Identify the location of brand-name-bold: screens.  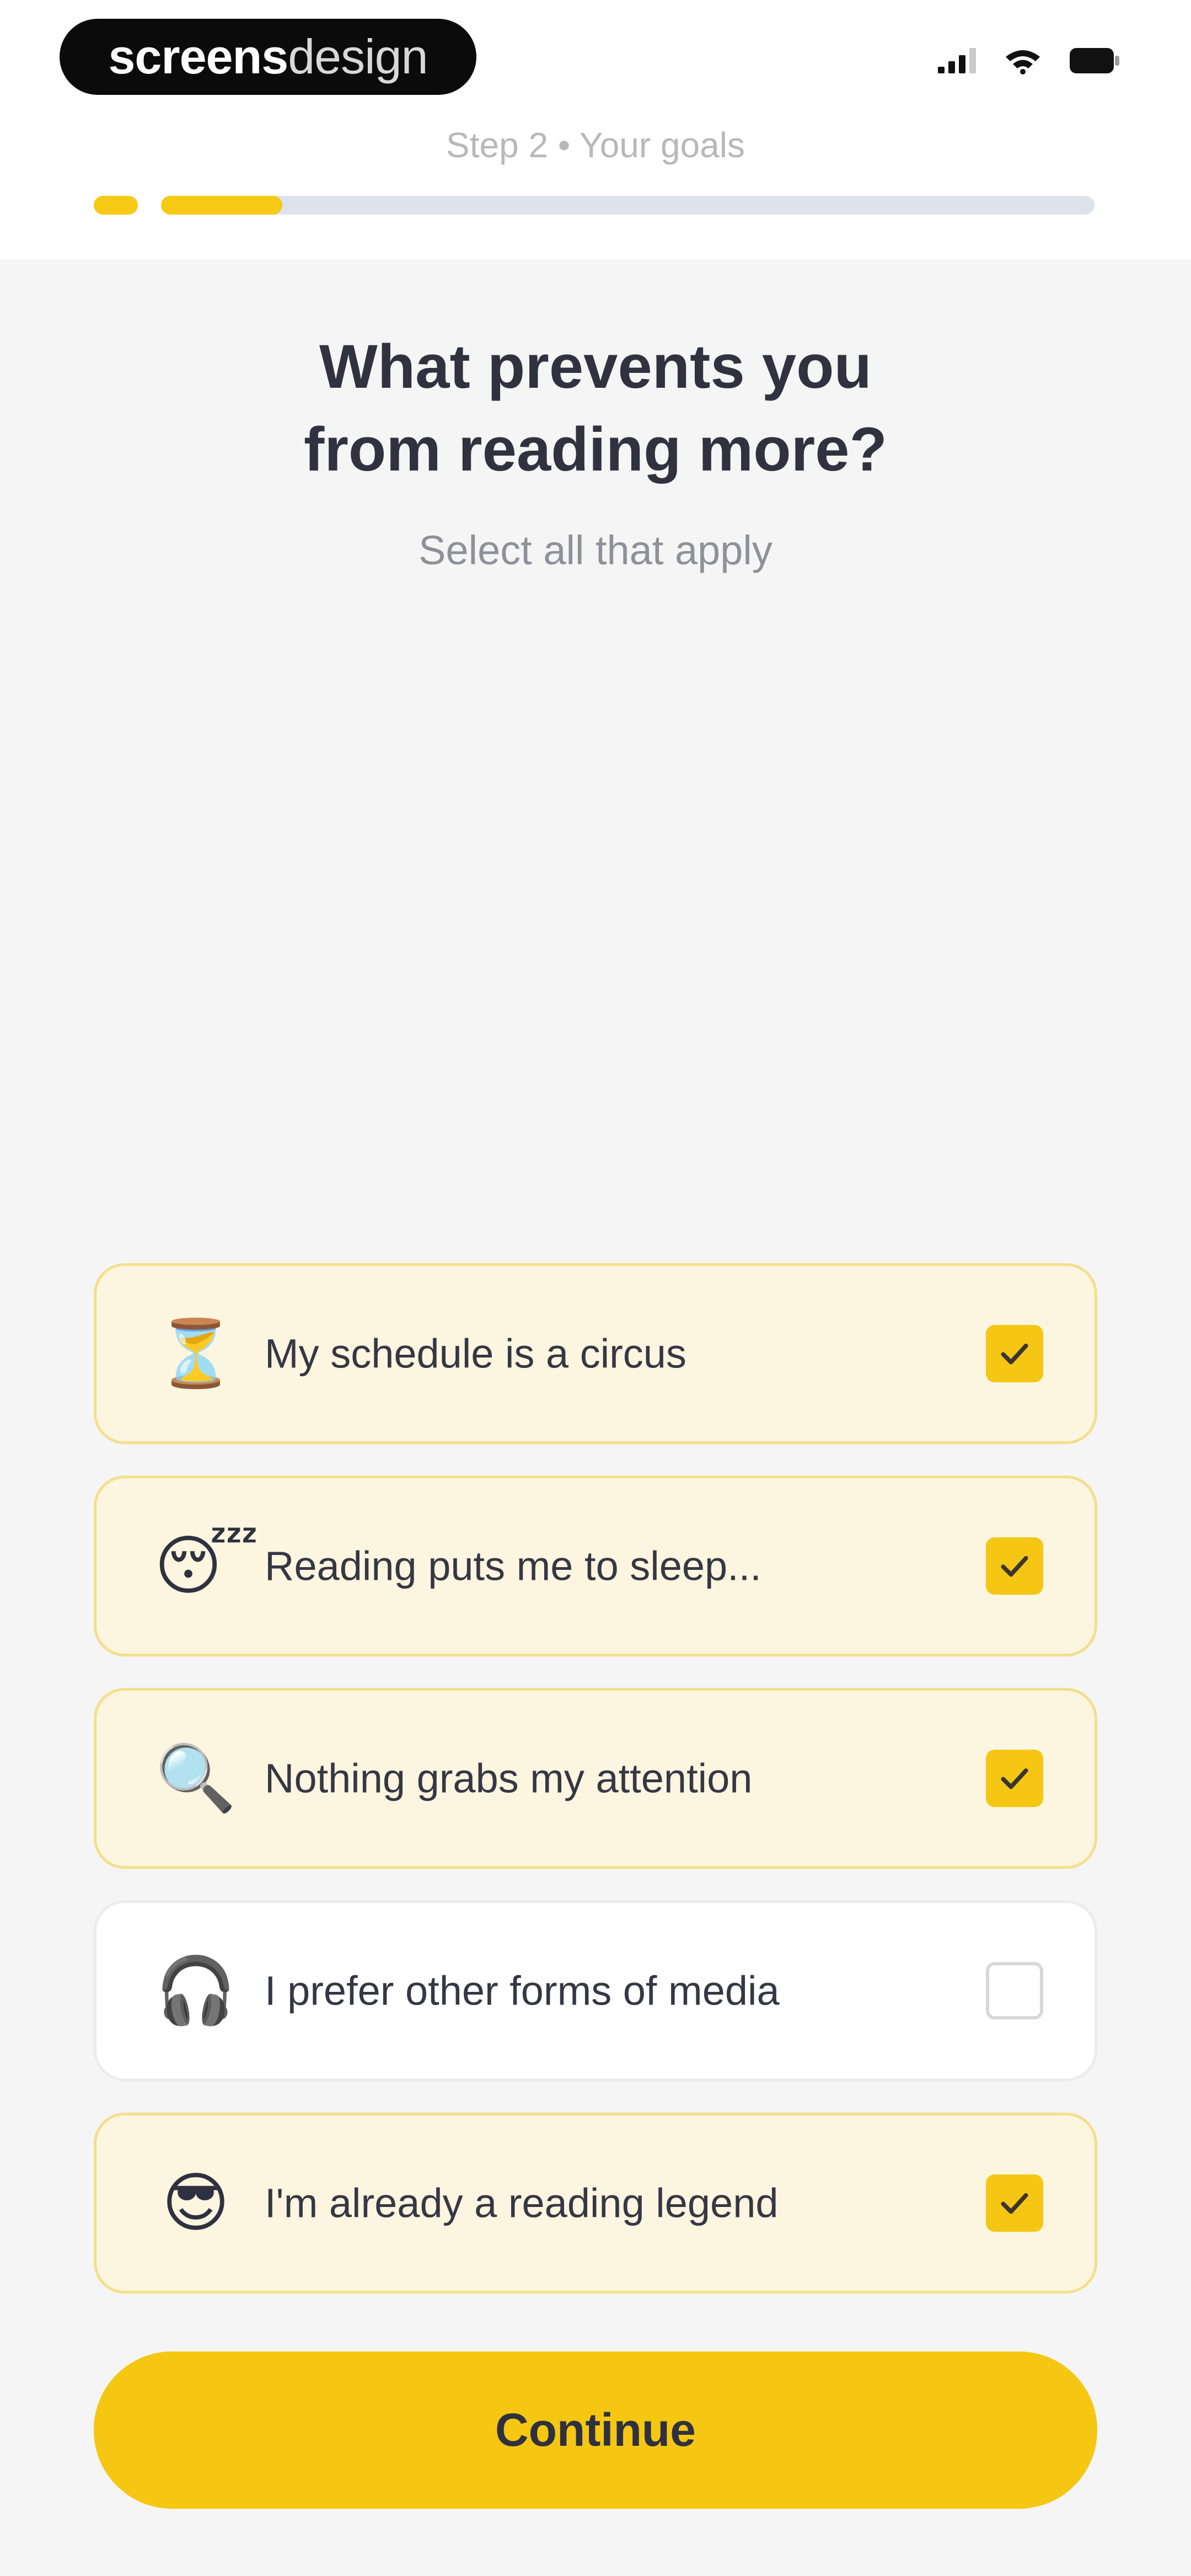
(198, 56).